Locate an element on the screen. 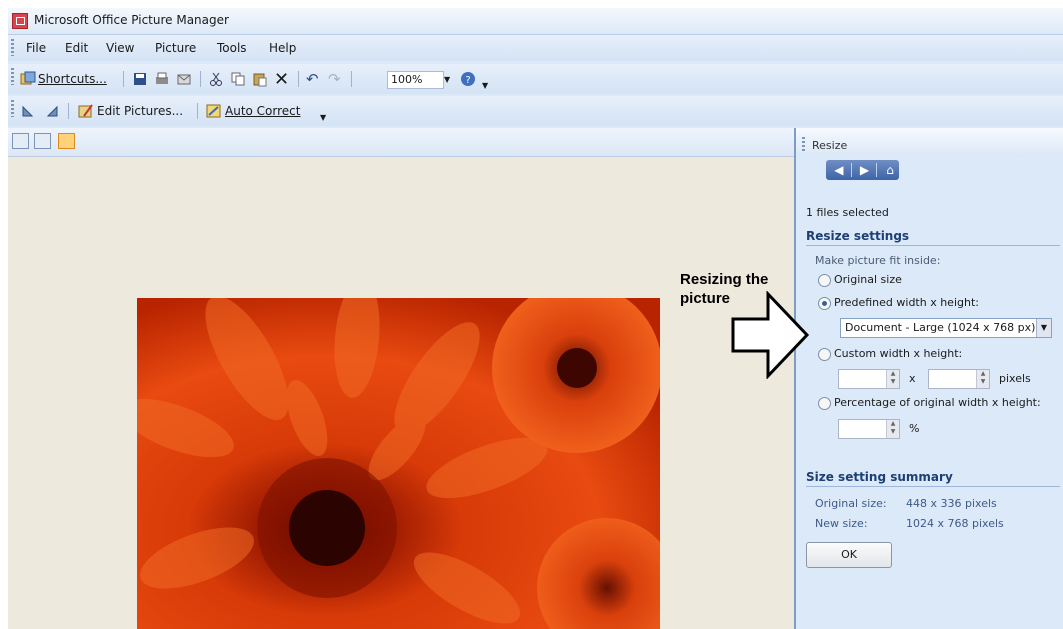 The height and width of the screenshot is (629, 1063). forward-button: ▶ is located at coordinates (865, 170).